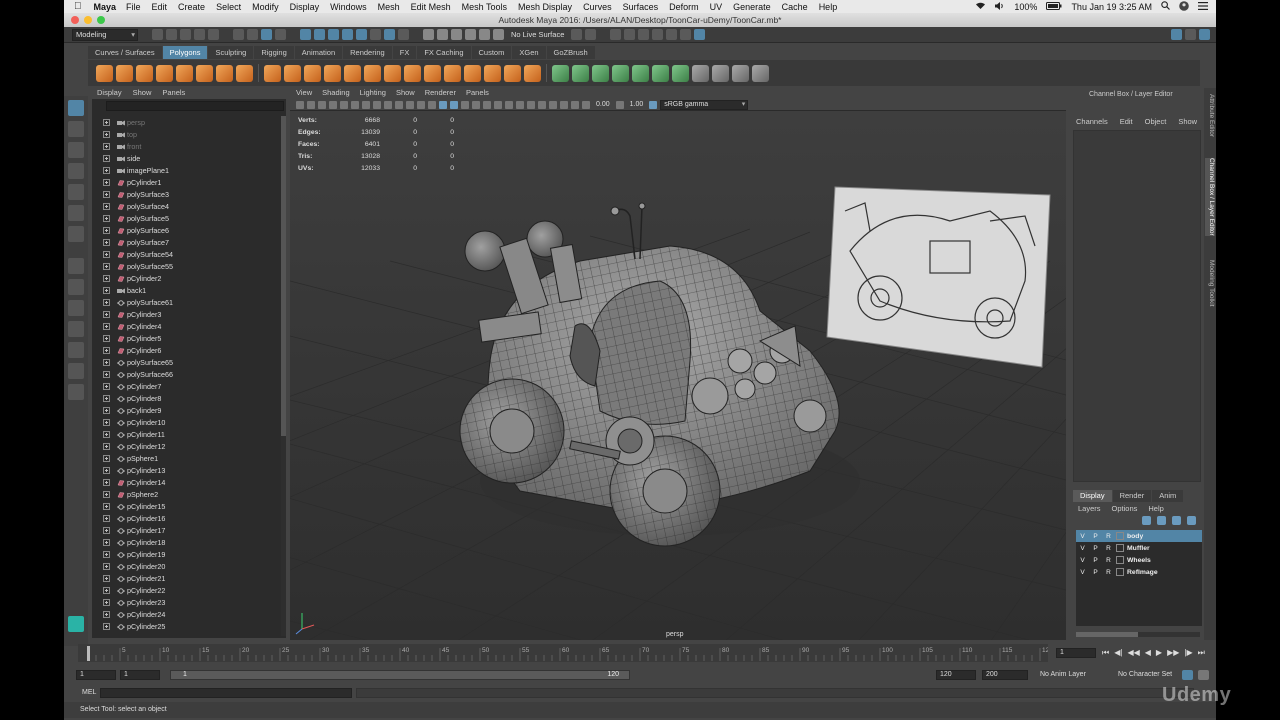 This screenshot has width=1280, height=720. Describe the element at coordinates (432, 73) in the screenshot. I see `multi-cut-icon` at that location.